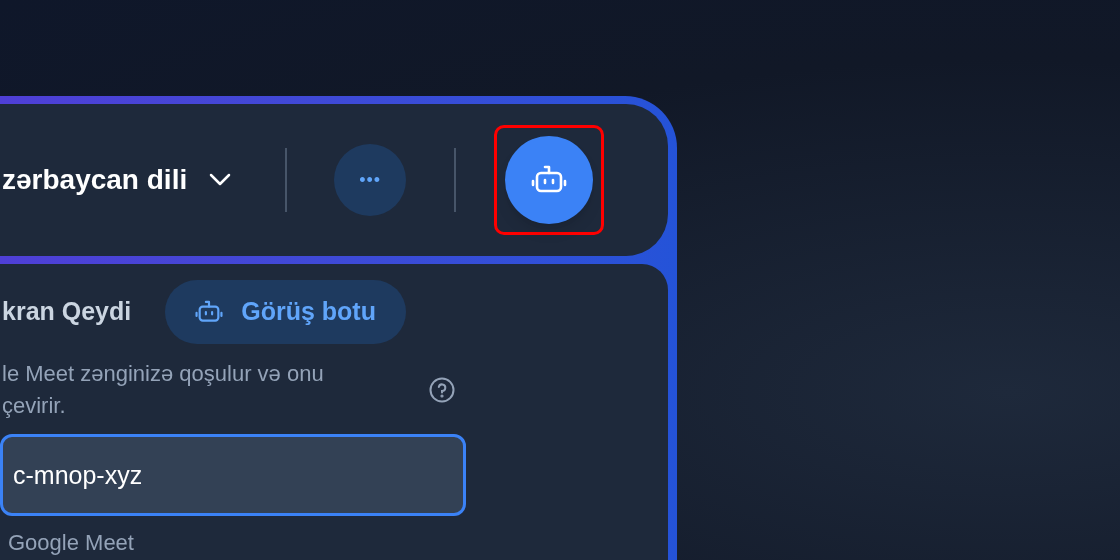  I want to click on help-icon, so click(442, 390).